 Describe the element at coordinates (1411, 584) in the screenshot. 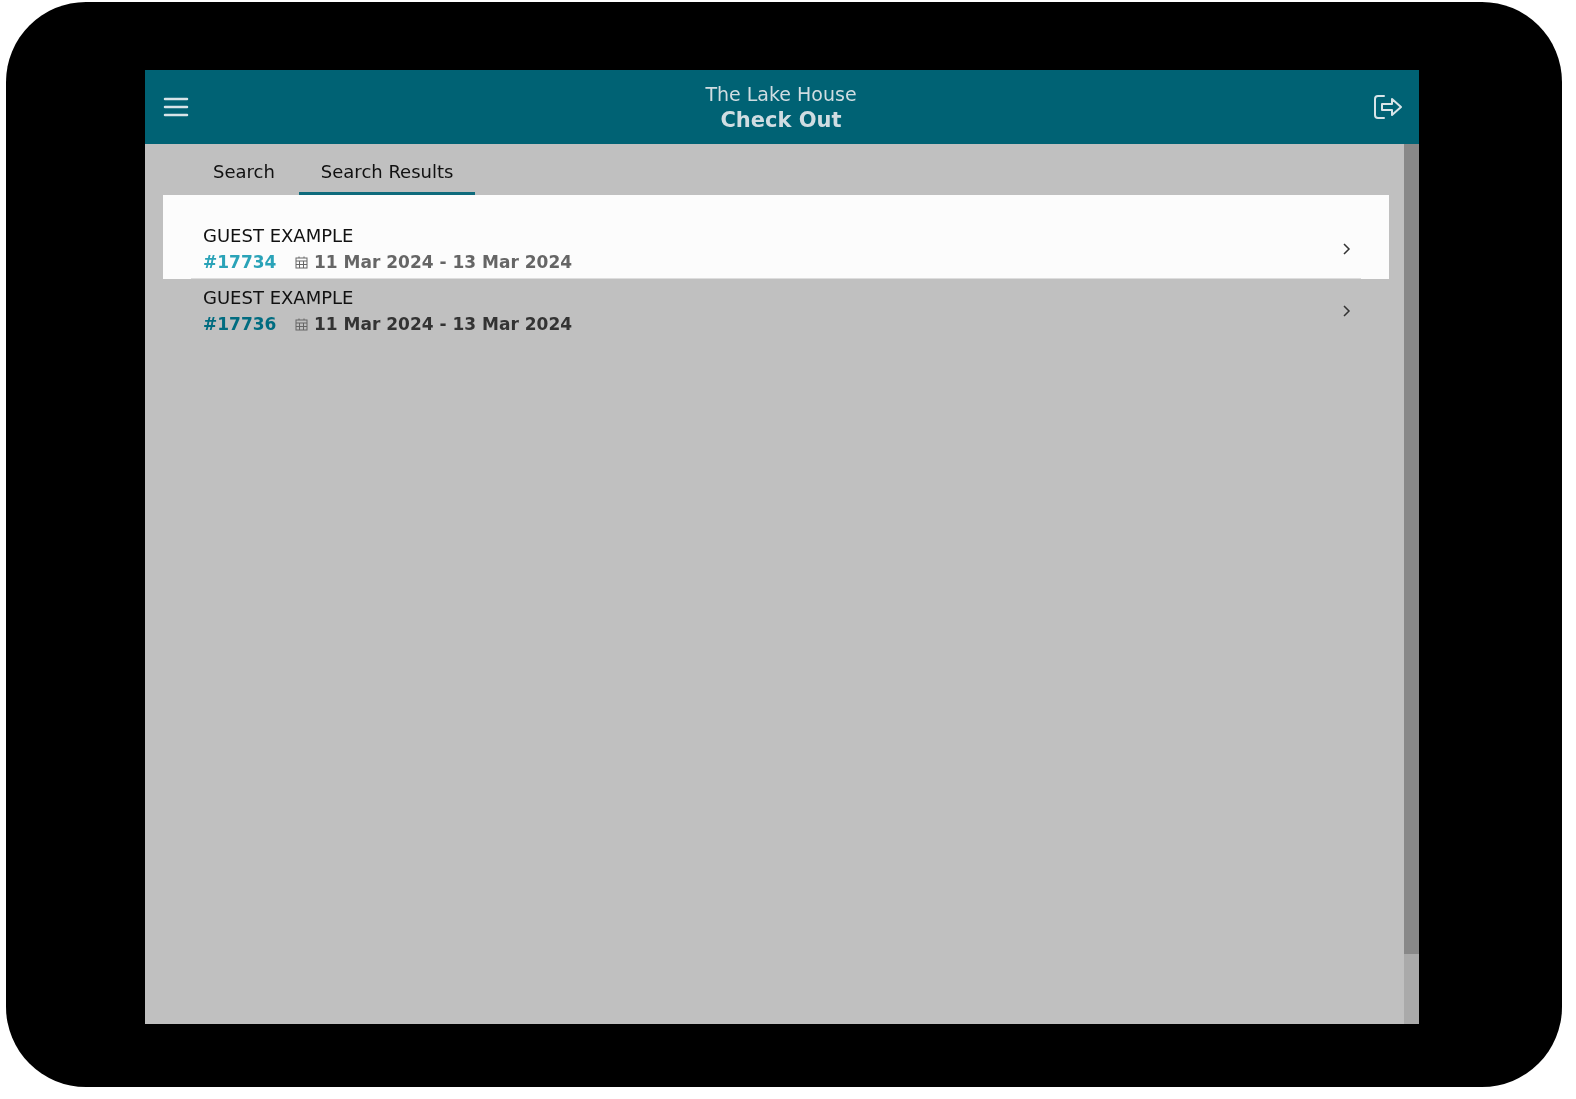

I see `scrollbar` at that location.